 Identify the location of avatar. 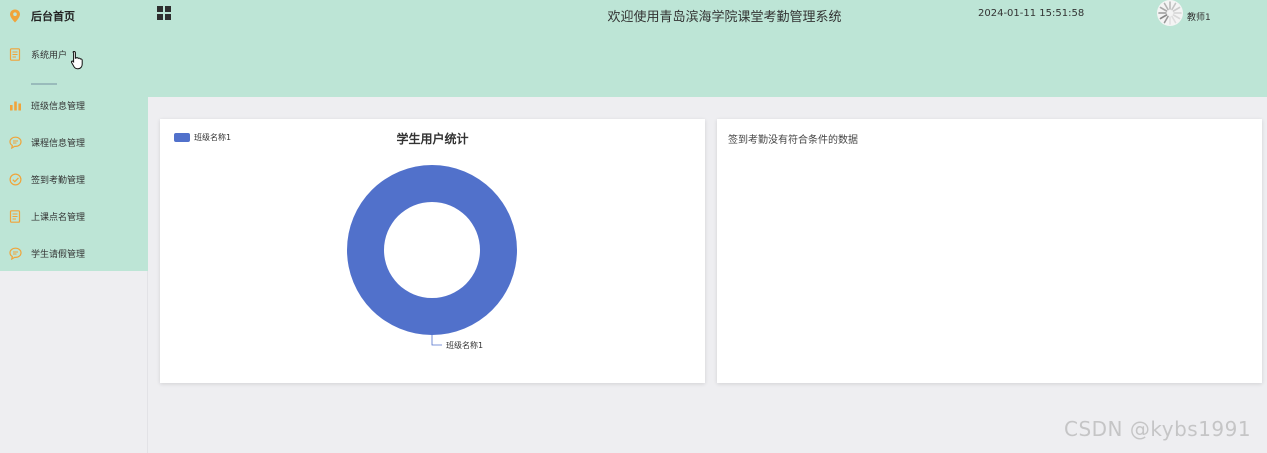
(1170, 13).